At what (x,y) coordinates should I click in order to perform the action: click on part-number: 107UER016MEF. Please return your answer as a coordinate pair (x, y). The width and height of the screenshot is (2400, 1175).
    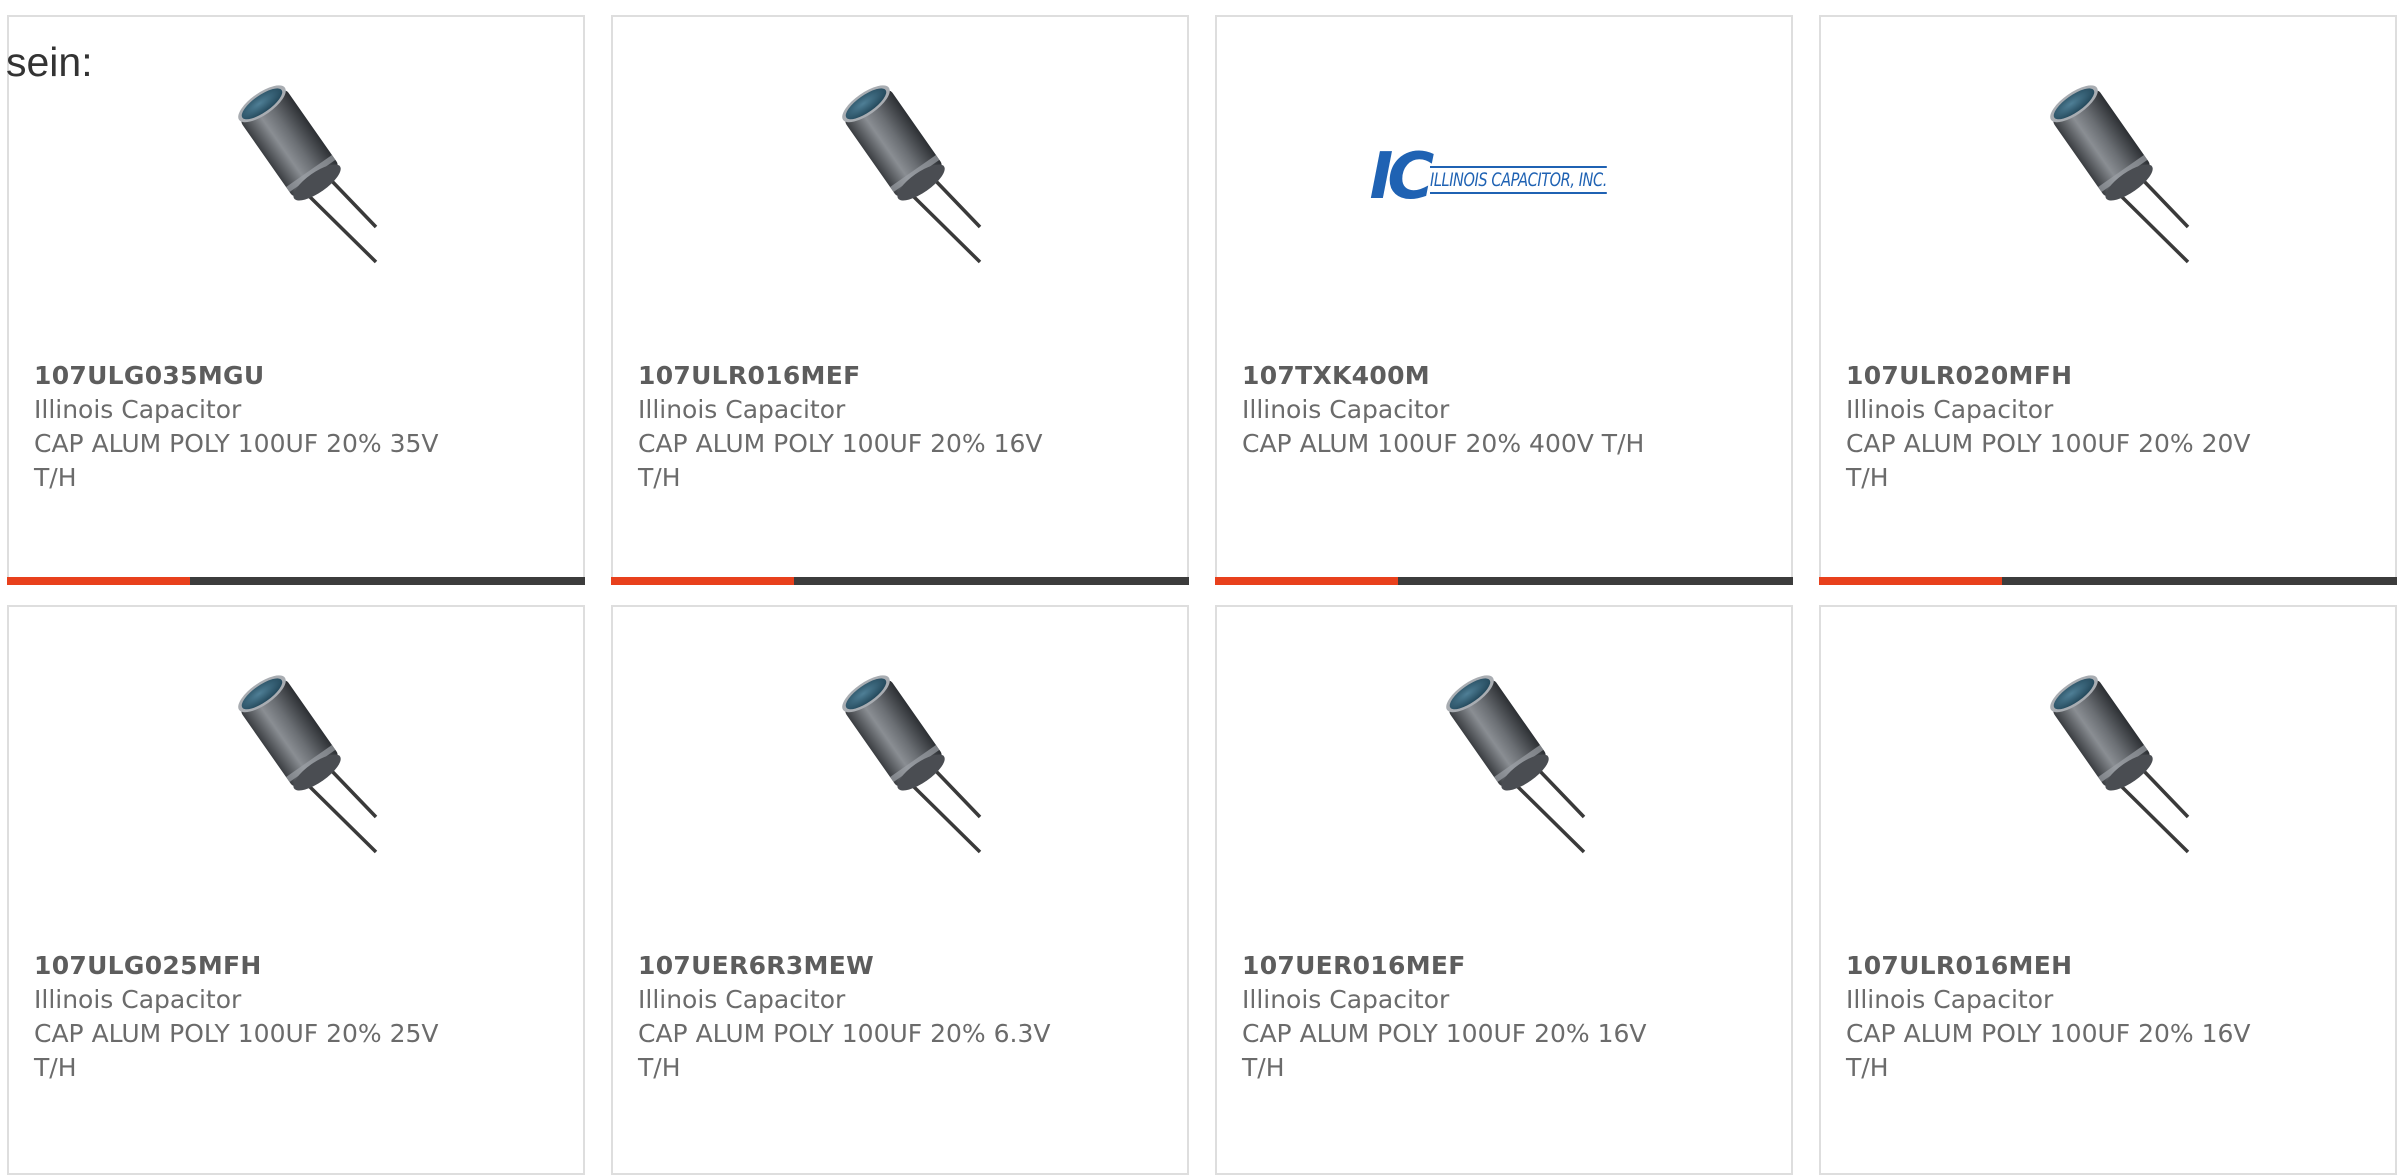
    Looking at the image, I should click on (1457, 966).